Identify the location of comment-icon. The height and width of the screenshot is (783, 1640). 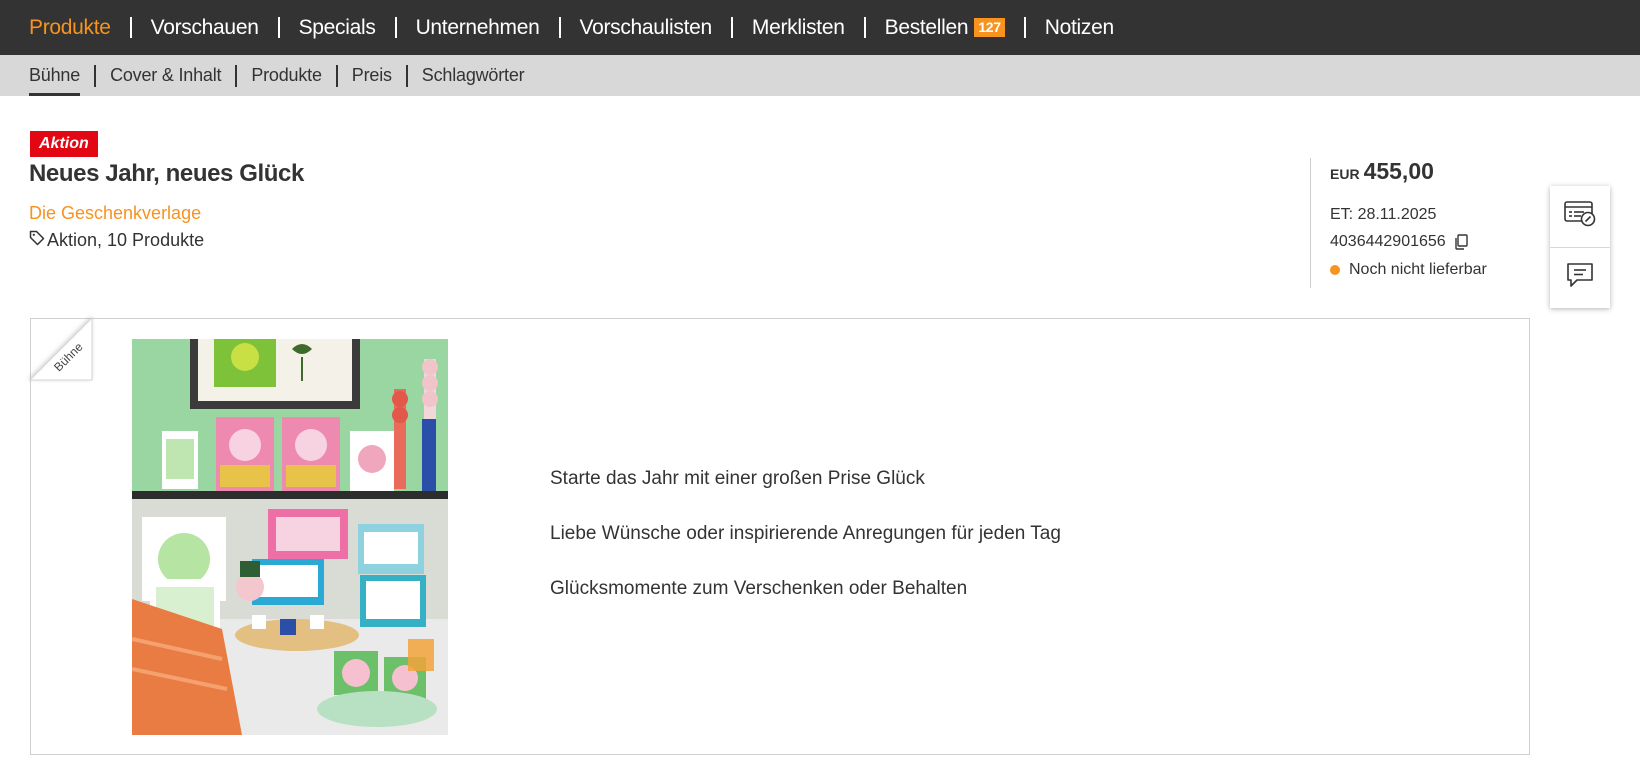
(1580, 277).